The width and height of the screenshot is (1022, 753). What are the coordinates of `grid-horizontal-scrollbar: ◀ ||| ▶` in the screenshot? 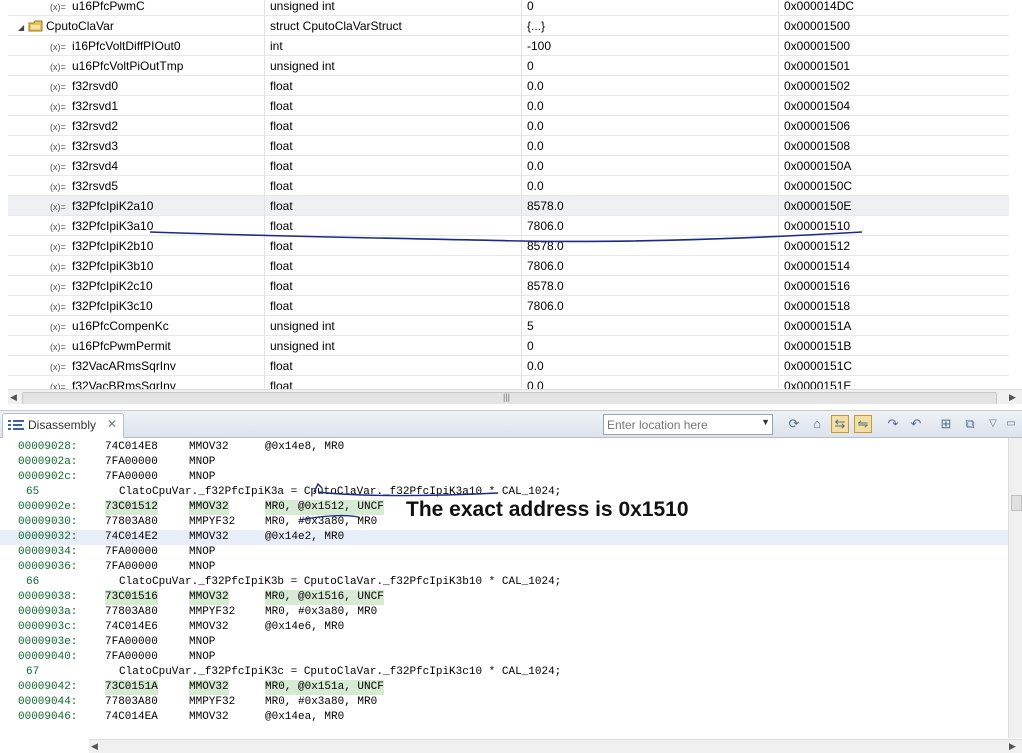 It's located at (515, 396).